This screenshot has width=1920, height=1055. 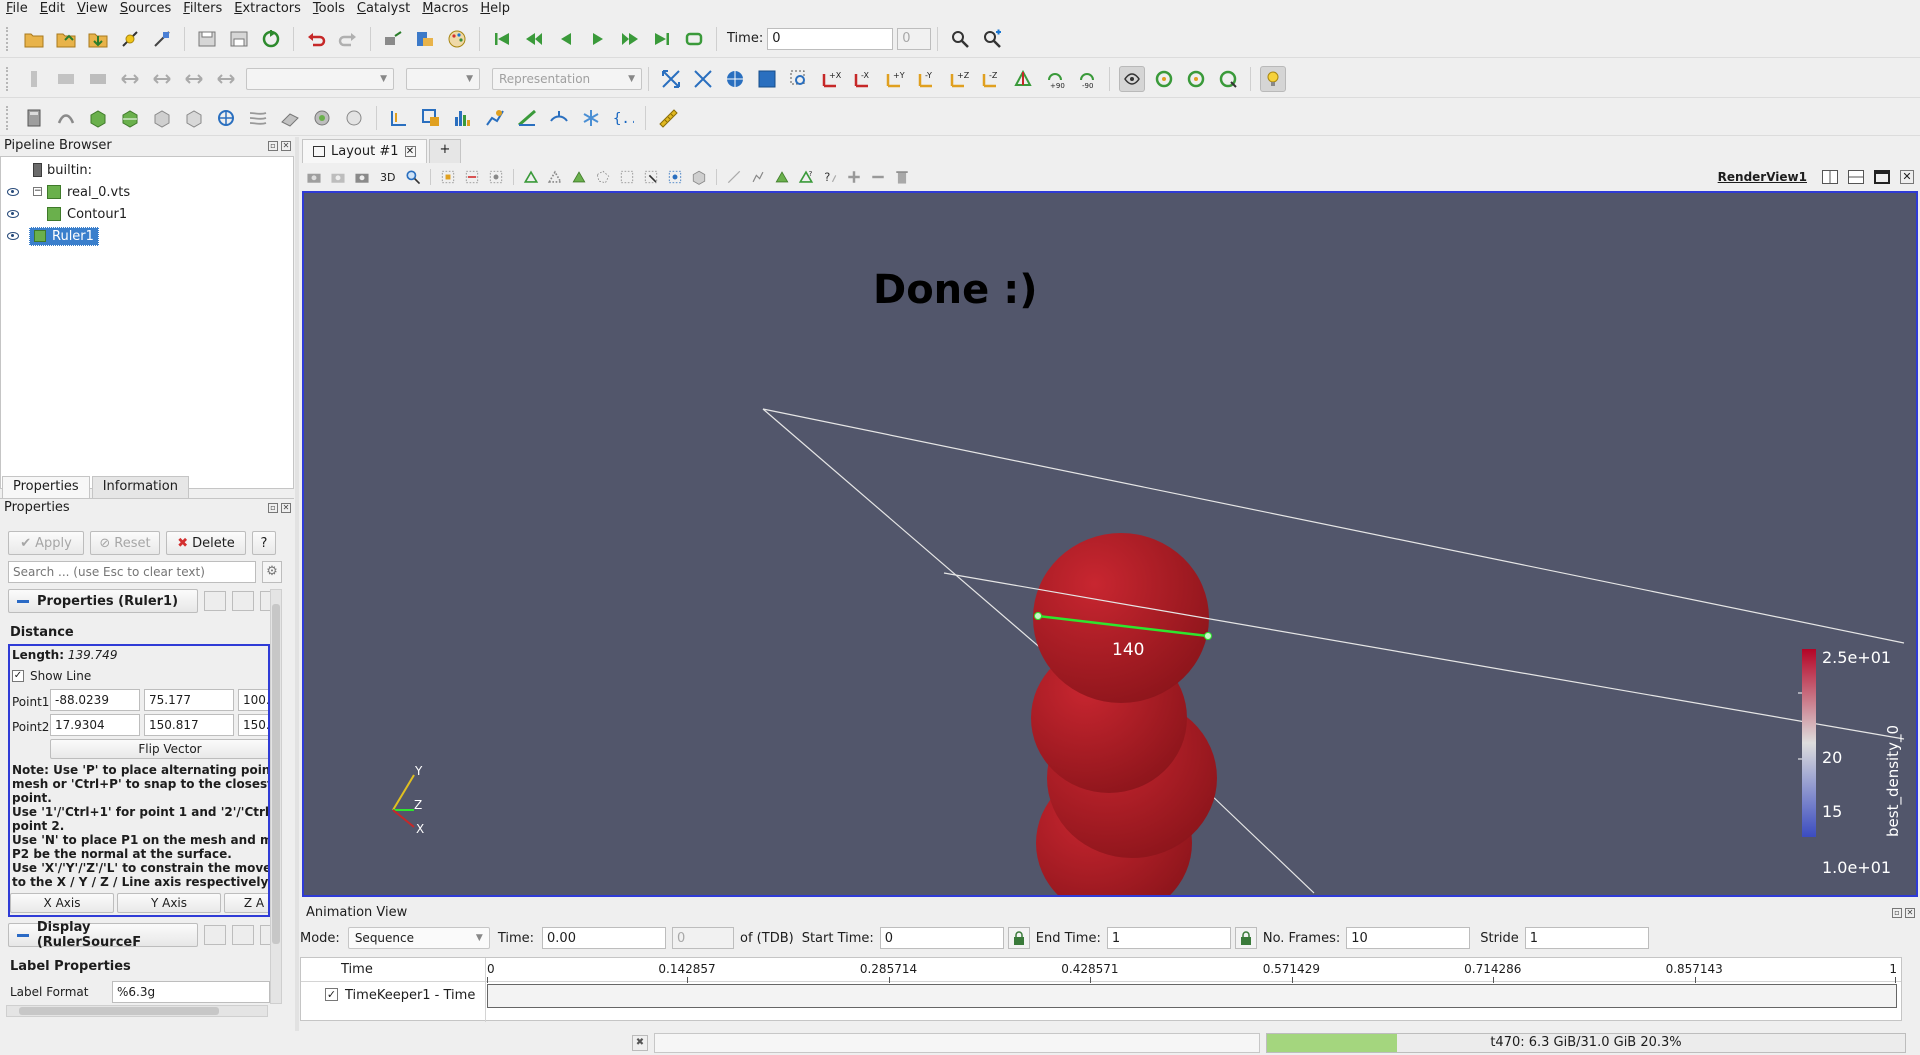 I want to click on clip-icon, so click(x=98, y=118).